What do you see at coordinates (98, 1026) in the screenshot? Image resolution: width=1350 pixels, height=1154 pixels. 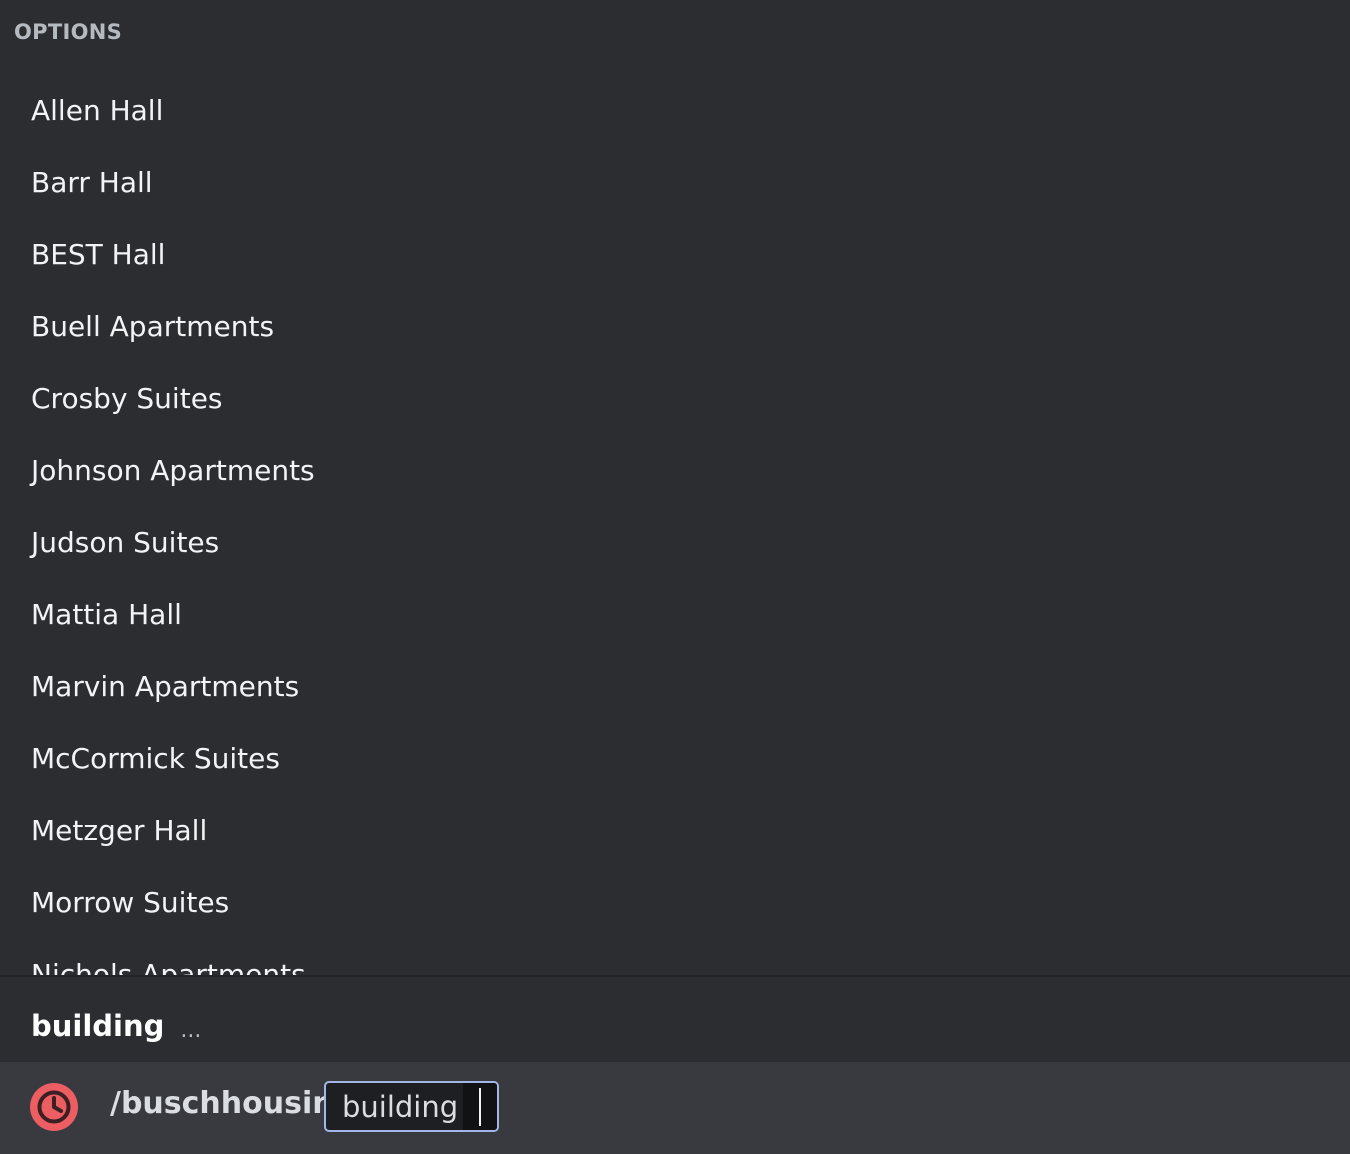 I see `parameter-name: building` at bounding box center [98, 1026].